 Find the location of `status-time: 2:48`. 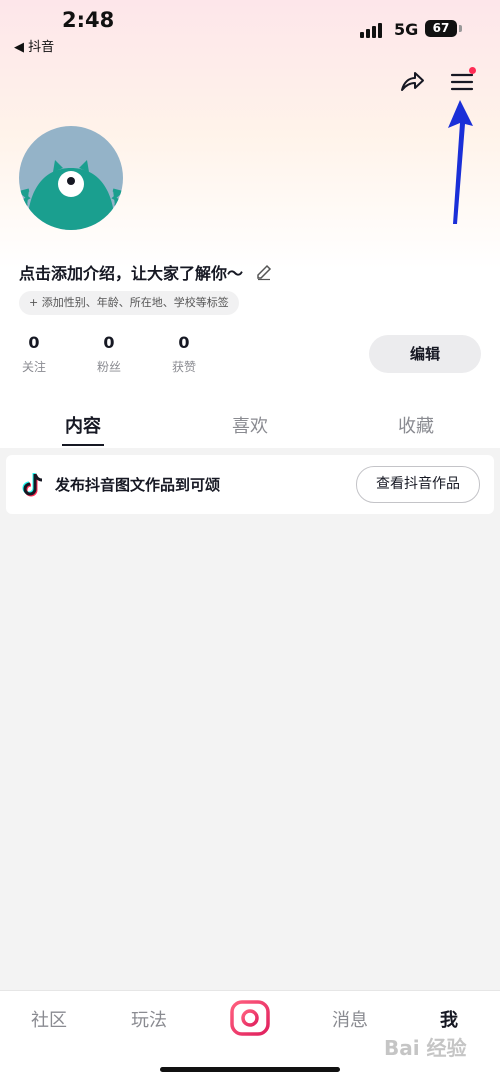

status-time: 2:48 is located at coordinates (88, 20).